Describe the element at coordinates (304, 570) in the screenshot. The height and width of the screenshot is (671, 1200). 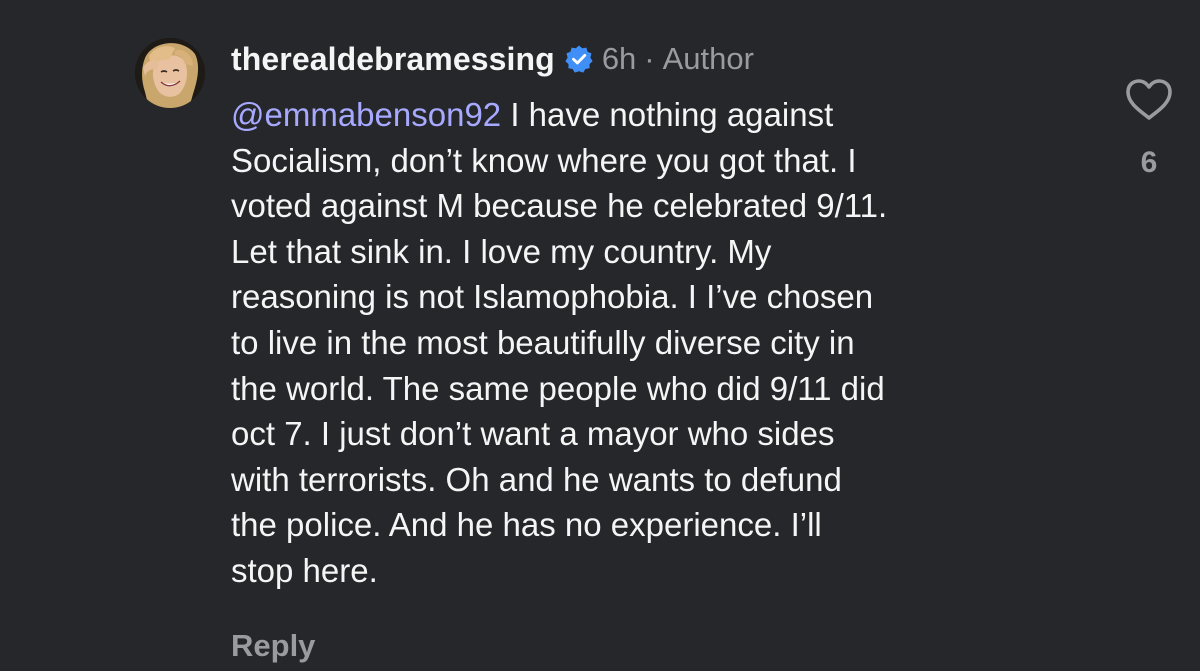
I see `comment-line: stop here.` at that location.